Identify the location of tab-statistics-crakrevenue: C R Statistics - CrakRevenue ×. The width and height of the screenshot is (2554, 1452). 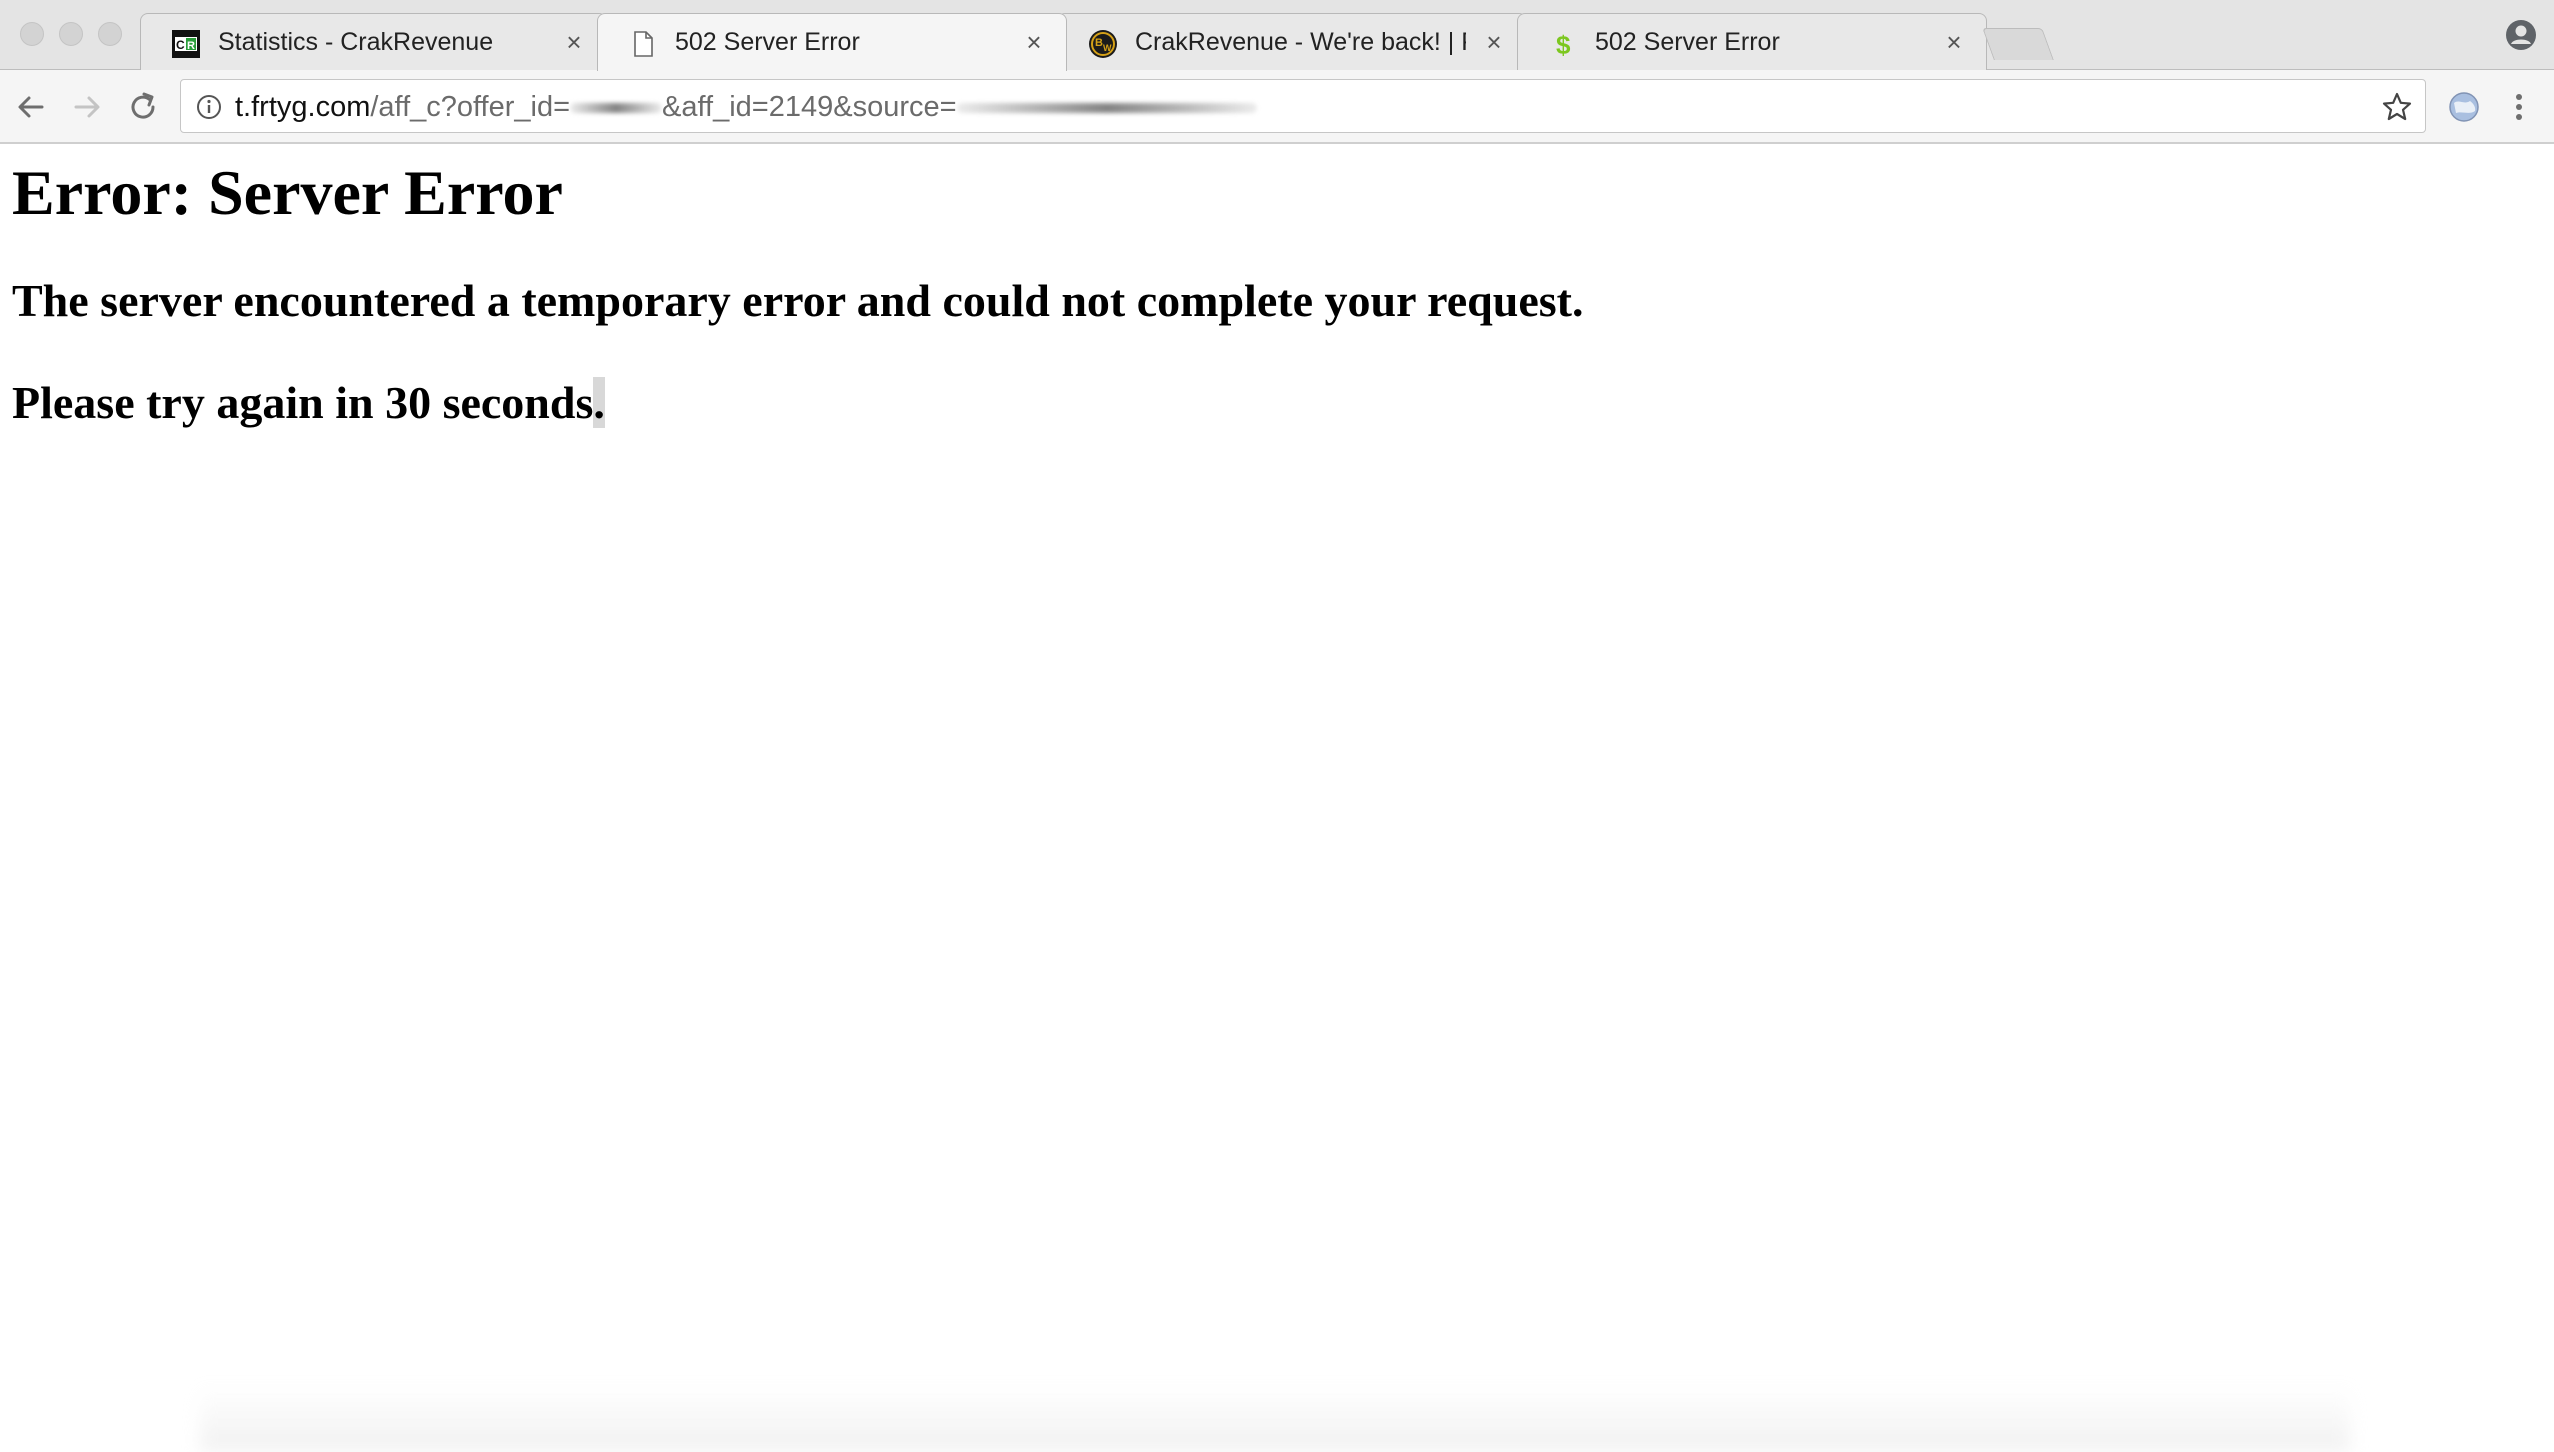
(373, 42).